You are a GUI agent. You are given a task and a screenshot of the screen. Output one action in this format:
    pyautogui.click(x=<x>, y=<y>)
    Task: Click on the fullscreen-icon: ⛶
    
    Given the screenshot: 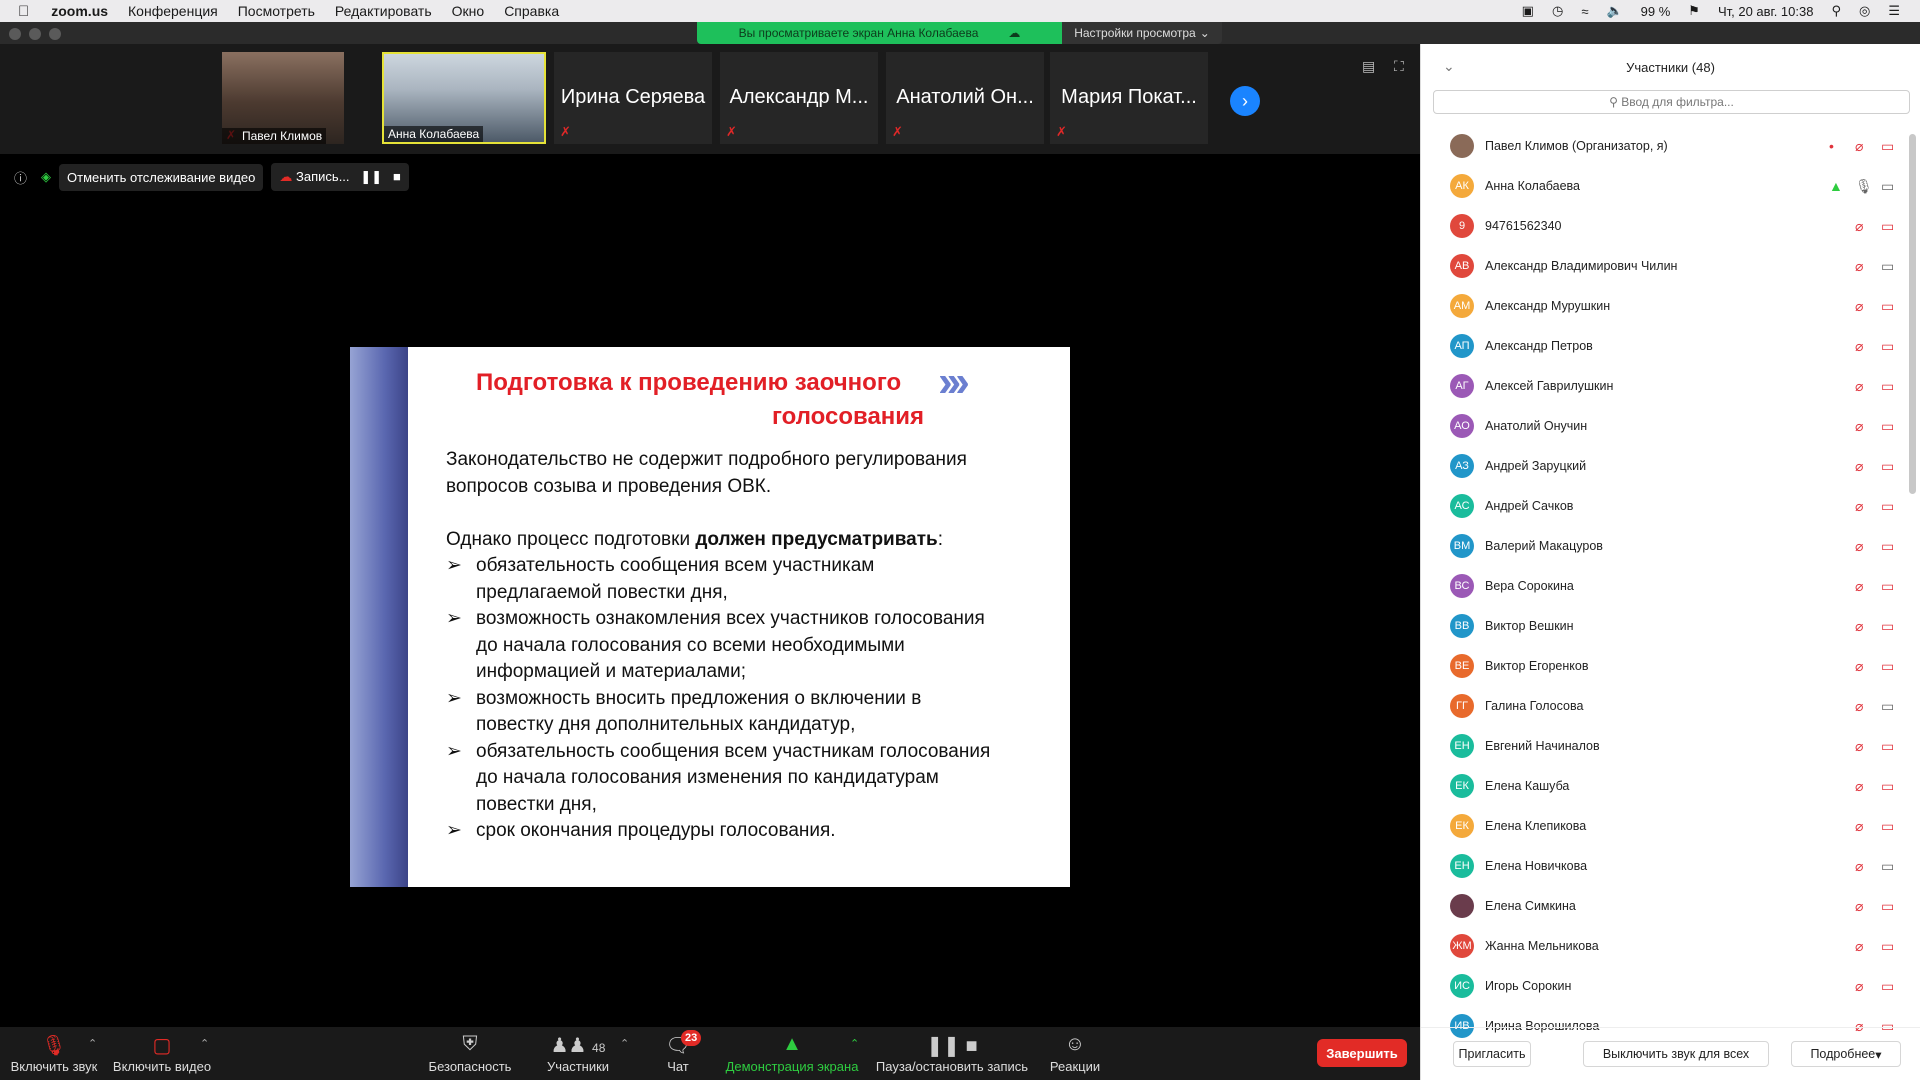 What is the action you would take?
    pyautogui.click(x=1399, y=66)
    